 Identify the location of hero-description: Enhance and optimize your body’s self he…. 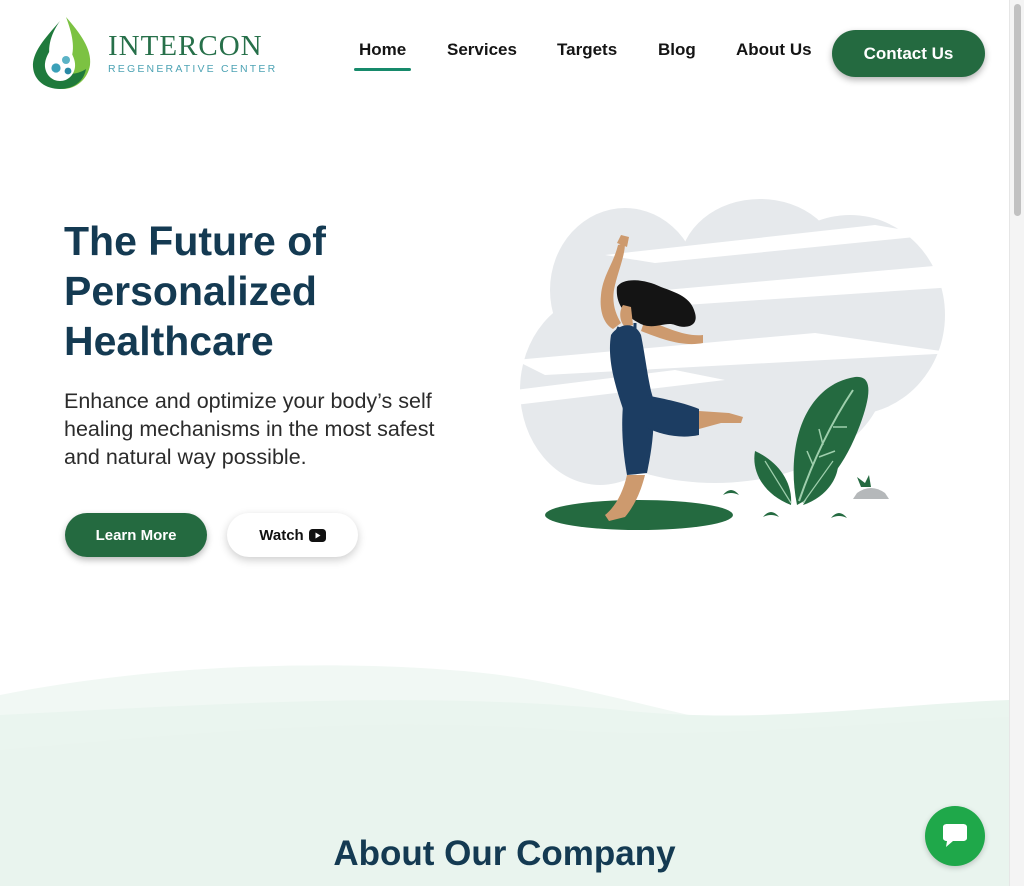
(249, 429).